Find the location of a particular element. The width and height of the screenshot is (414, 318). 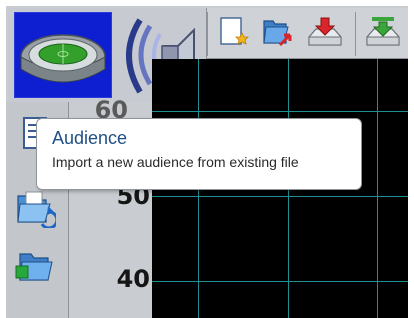

toolbar is located at coordinates (307, 33).